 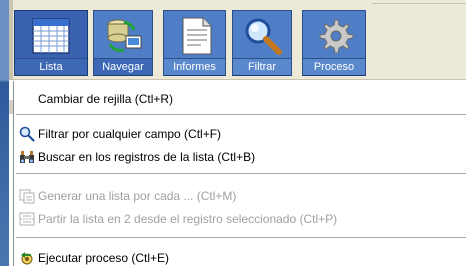 I want to click on lista-button: Lista, so click(x=51, y=43).